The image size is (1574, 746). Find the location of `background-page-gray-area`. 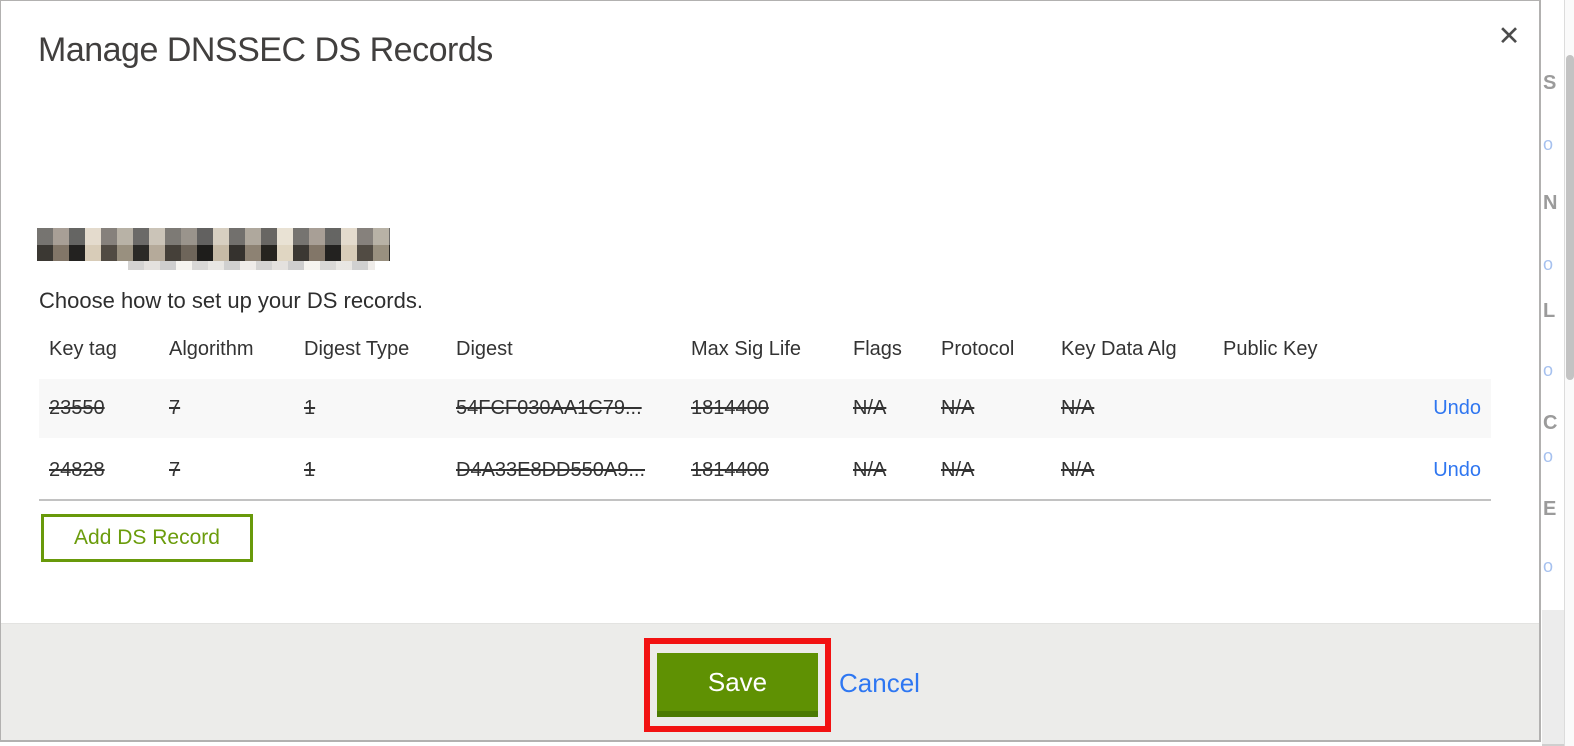

background-page-gray-area is located at coordinates (1553, 678).